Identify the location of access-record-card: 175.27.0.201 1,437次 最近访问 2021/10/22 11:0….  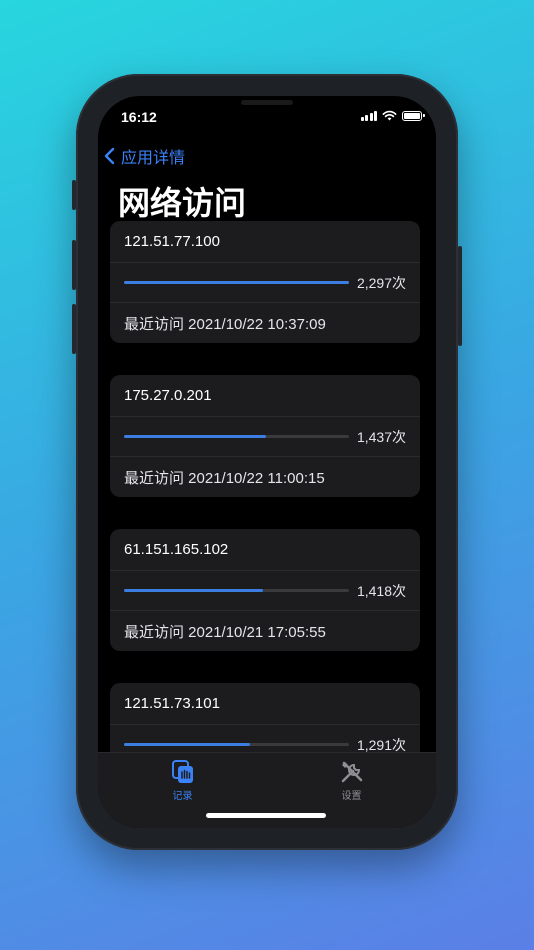
(265, 436).